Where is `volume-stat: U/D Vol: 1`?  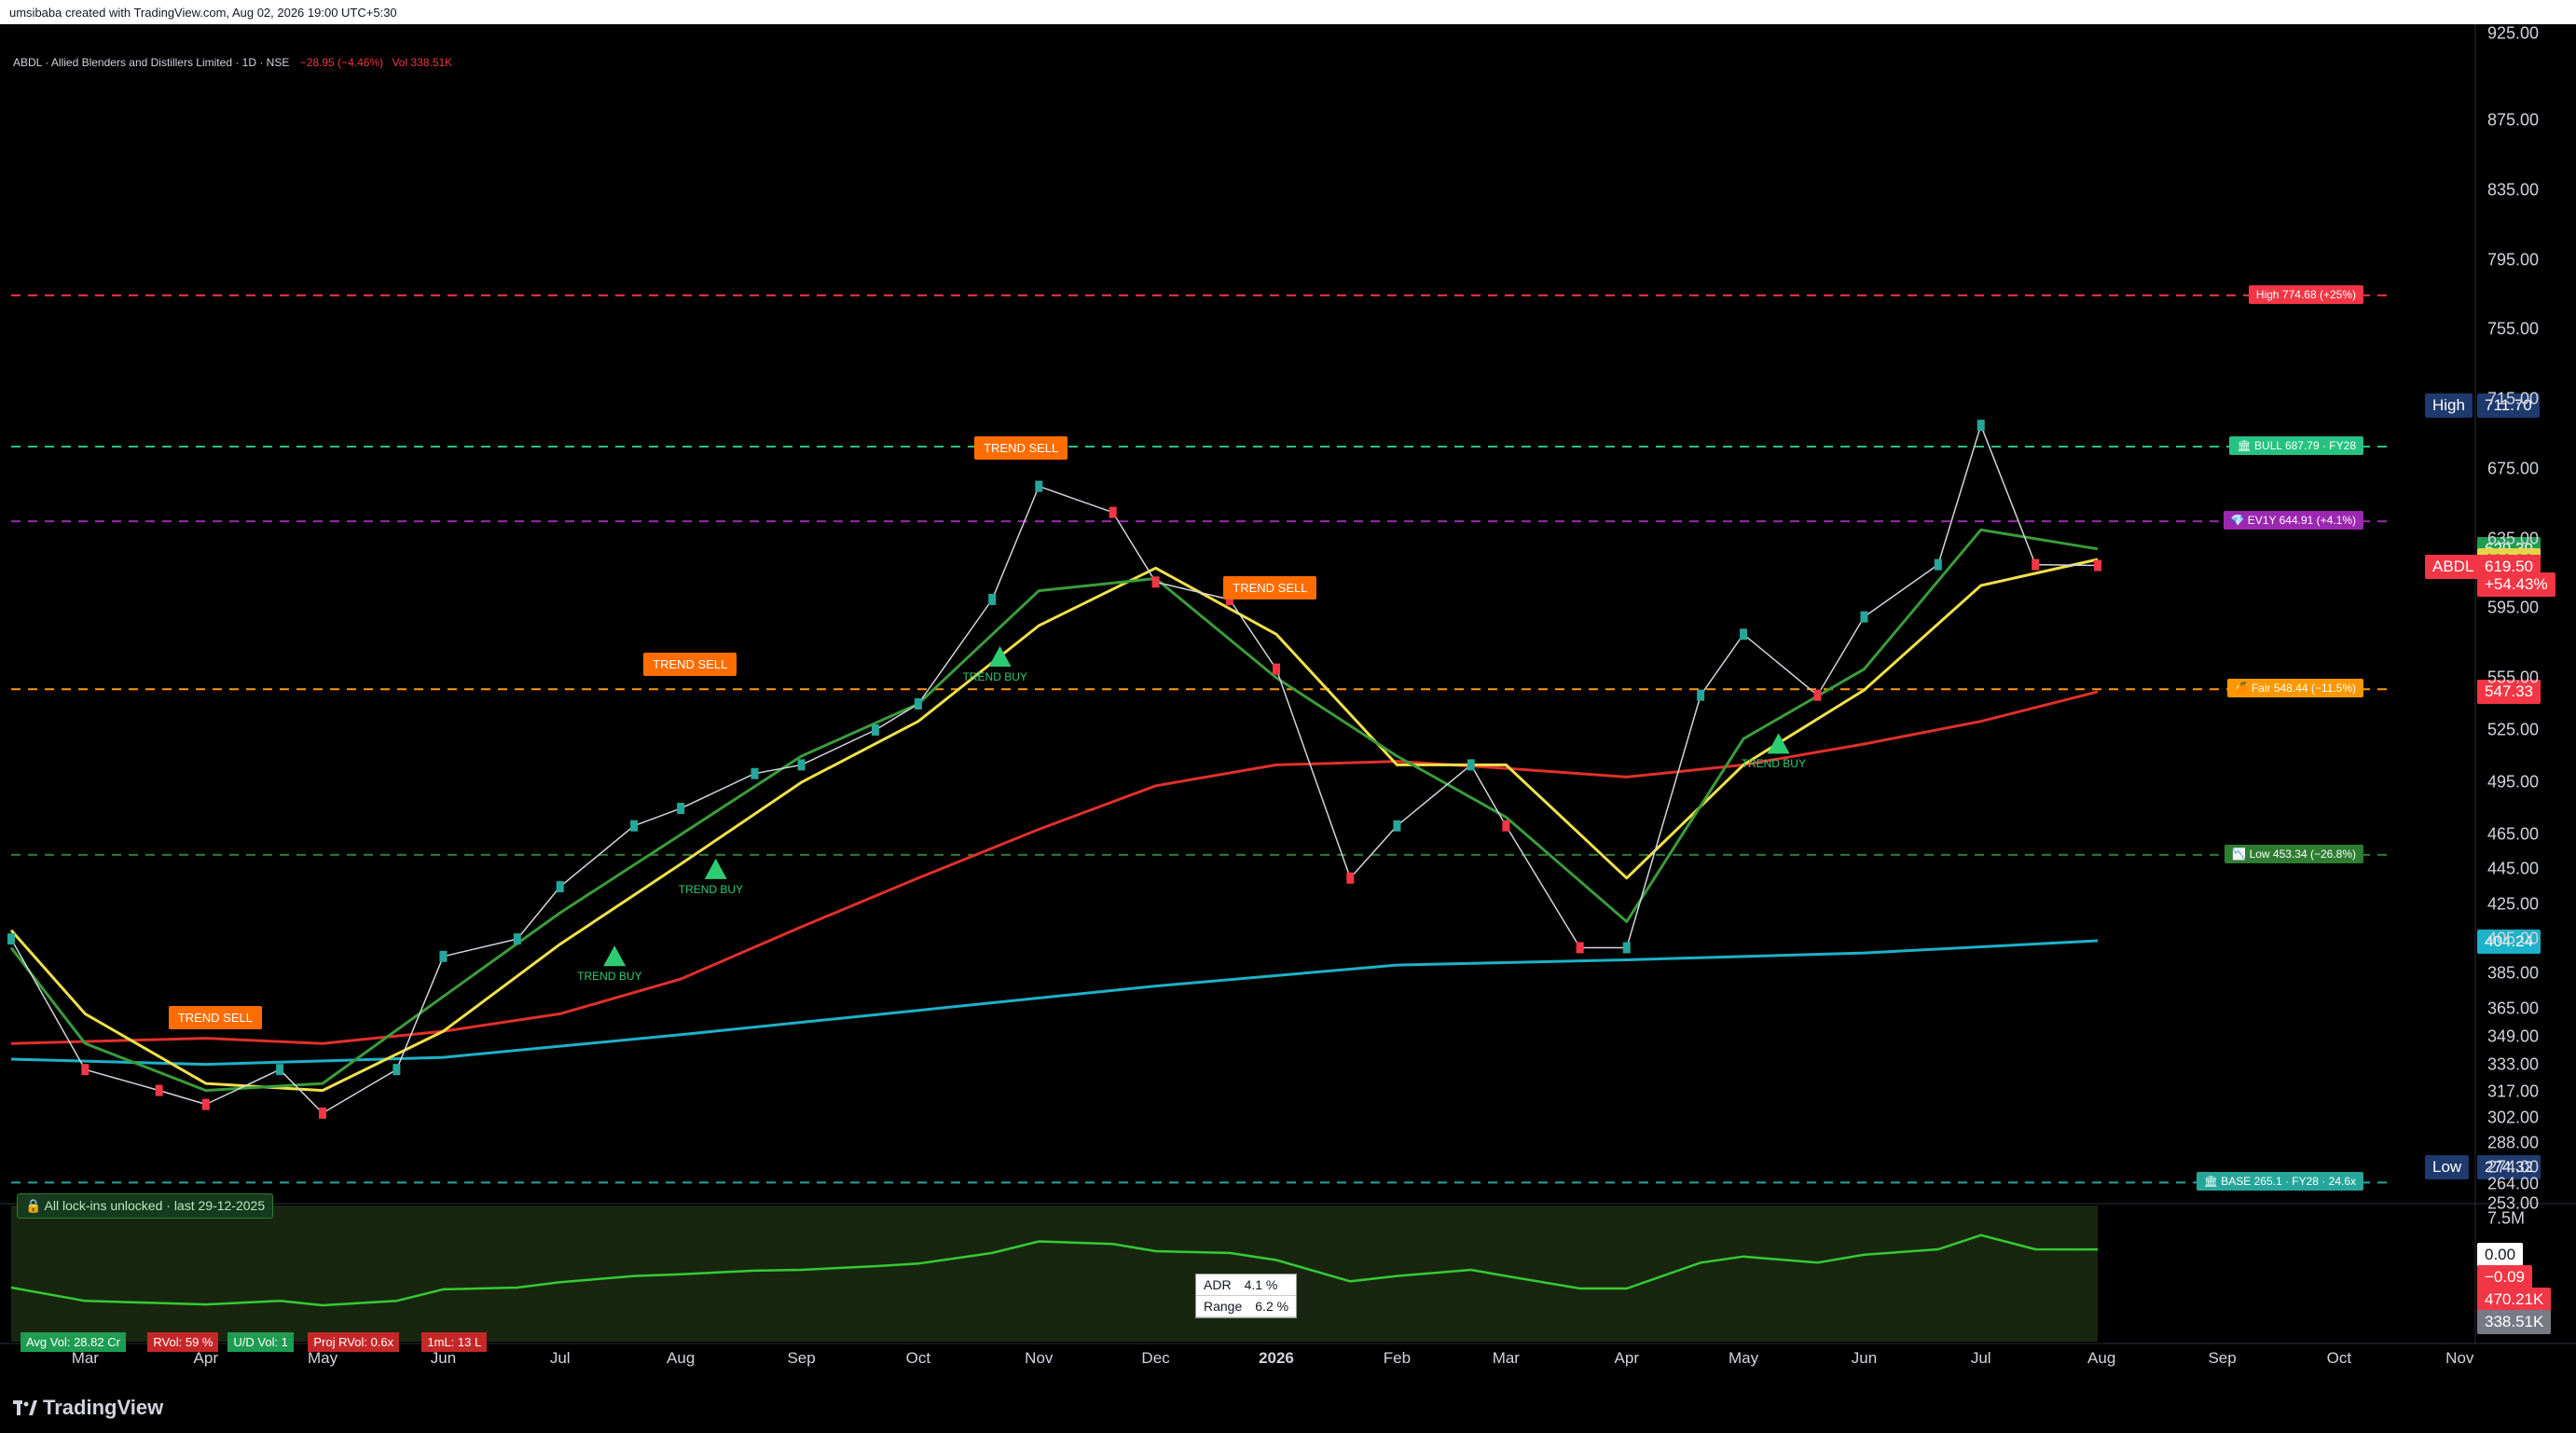 volume-stat: U/D Vol: 1 is located at coordinates (260, 1342).